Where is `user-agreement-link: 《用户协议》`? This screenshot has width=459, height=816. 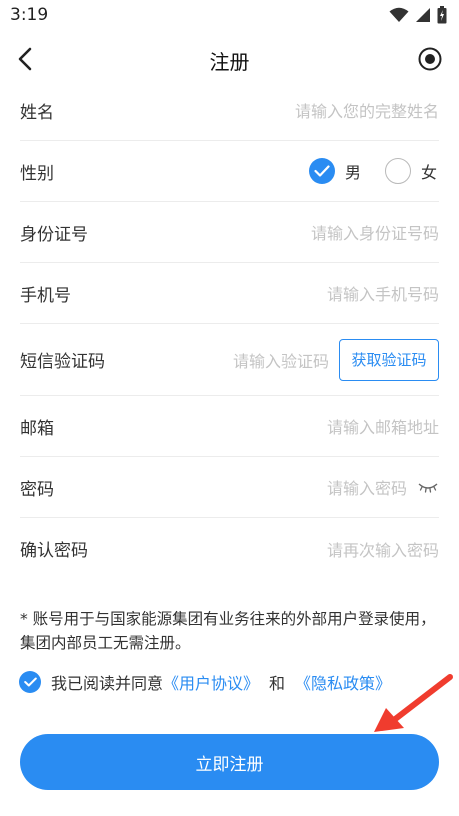
user-agreement-link: 《用户协议》 is located at coordinates (211, 682).